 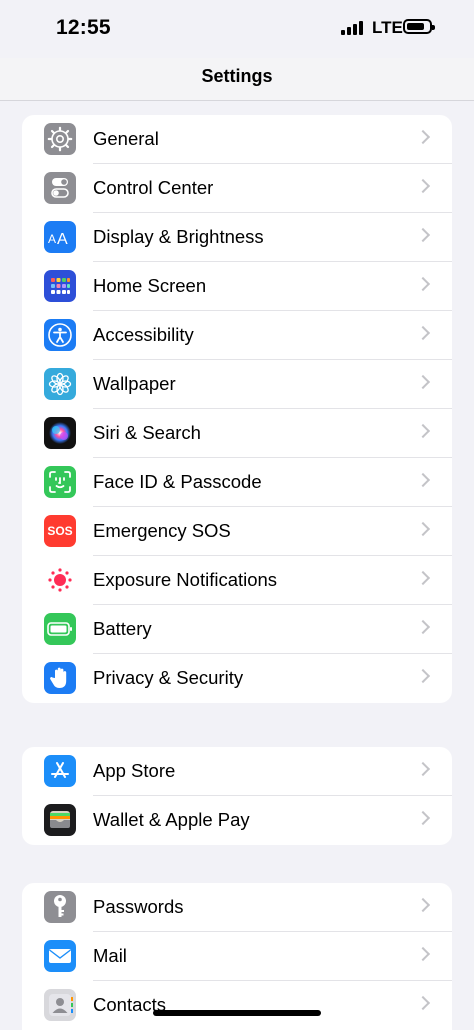 I want to click on settings-group-apps: Passwords Mail Contacts, so click(x=237, y=956).